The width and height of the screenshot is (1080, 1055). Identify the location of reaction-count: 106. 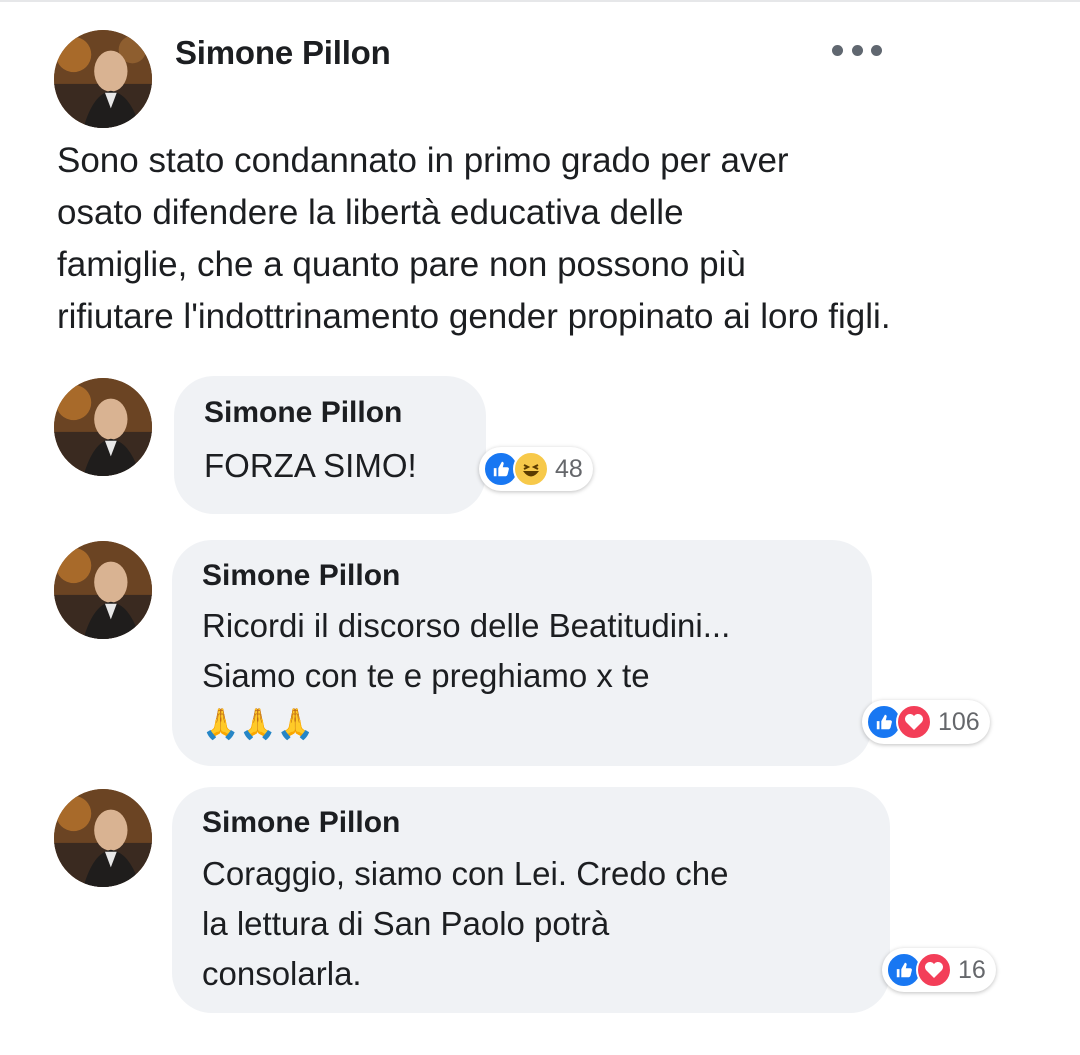
(959, 721).